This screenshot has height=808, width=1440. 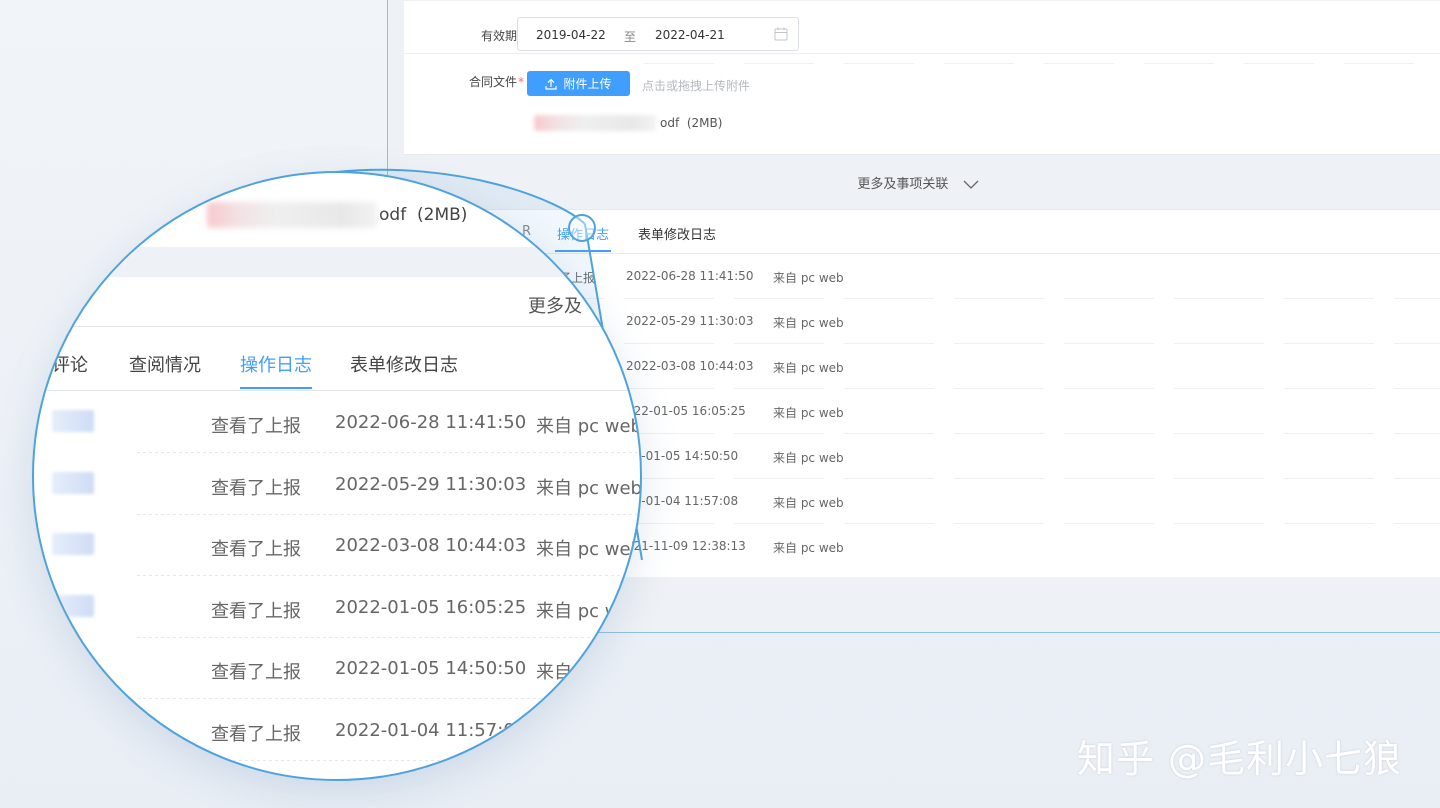 I want to click on magnified-log-source: 来自 pc w, so click(x=578, y=611).